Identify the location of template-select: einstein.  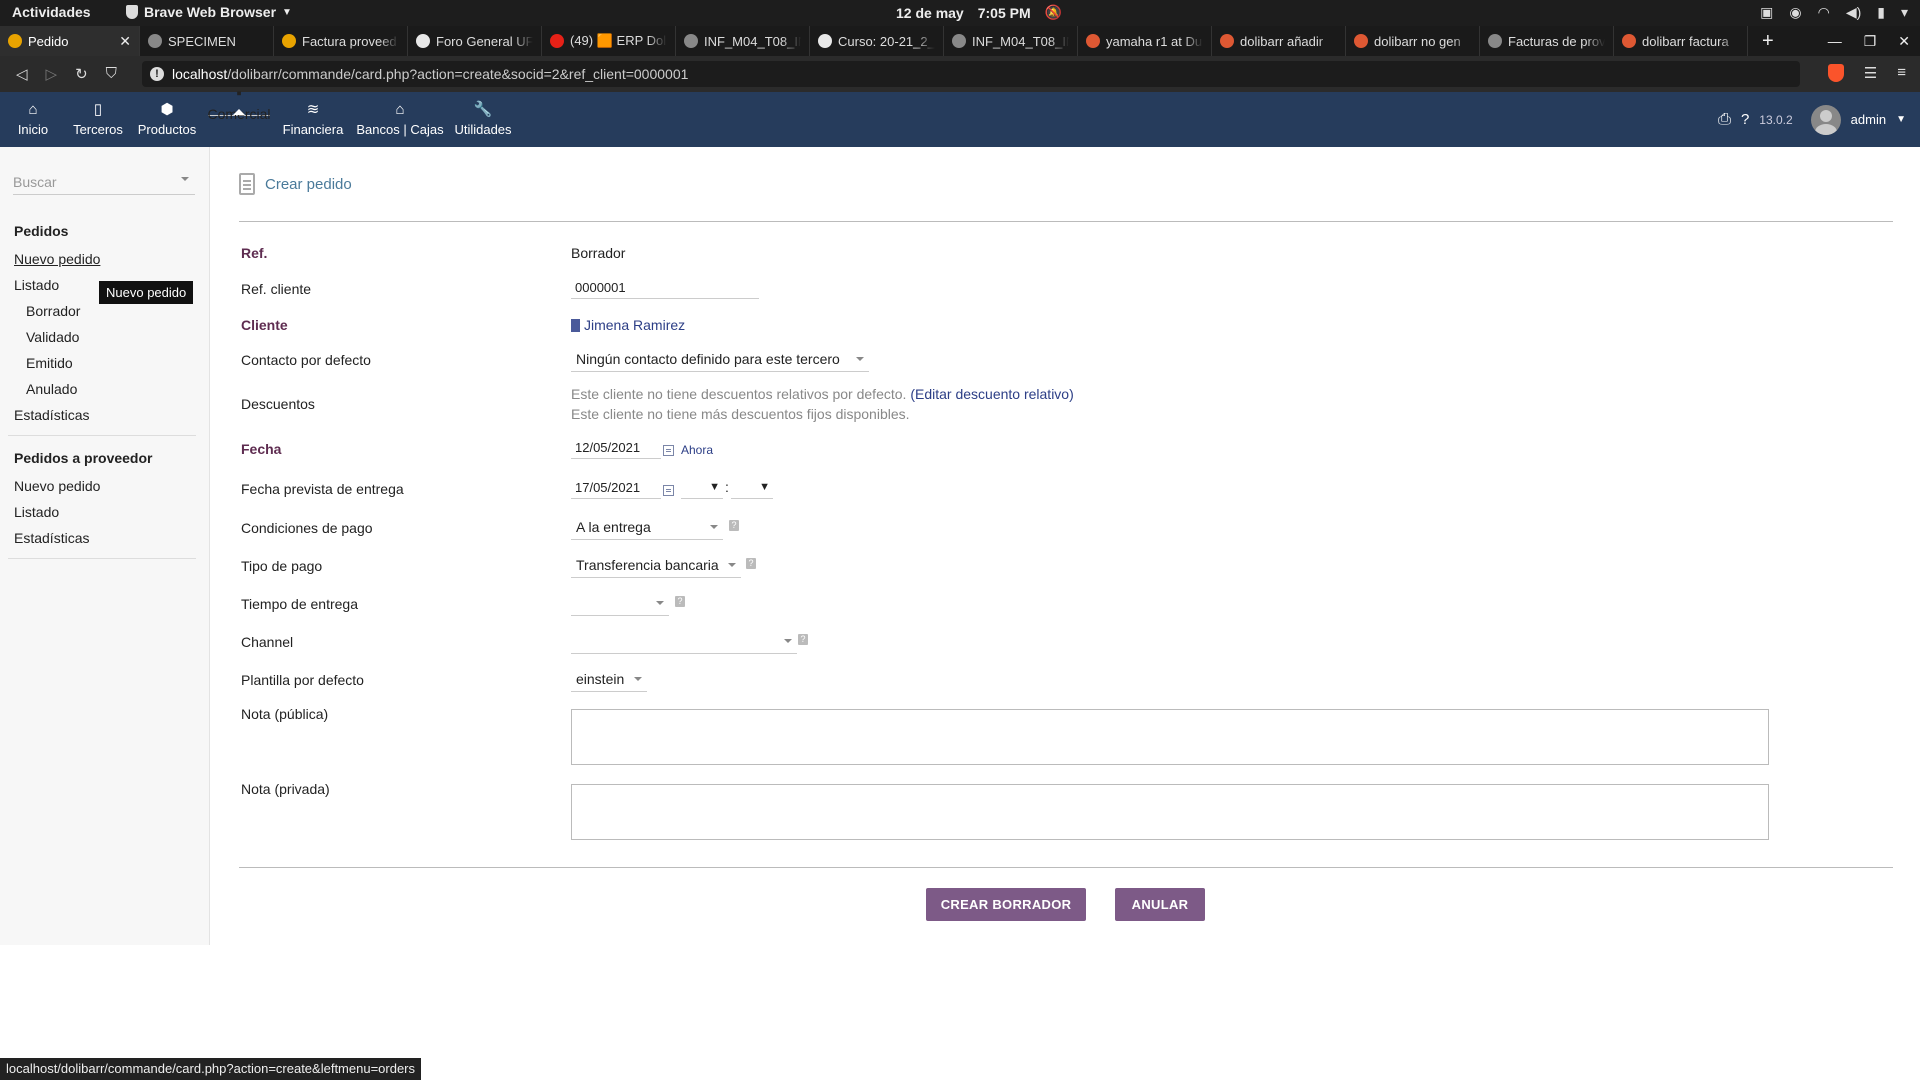
(609, 680).